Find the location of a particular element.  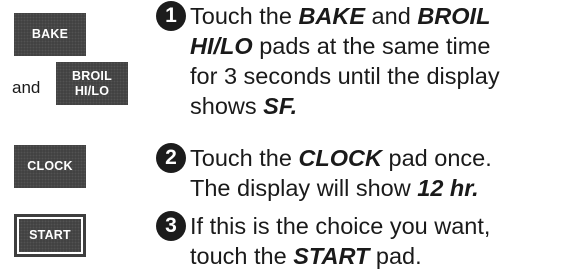

step-2-line-1: Touch the CLOCK pad once. is located at coordinates (341, 158).